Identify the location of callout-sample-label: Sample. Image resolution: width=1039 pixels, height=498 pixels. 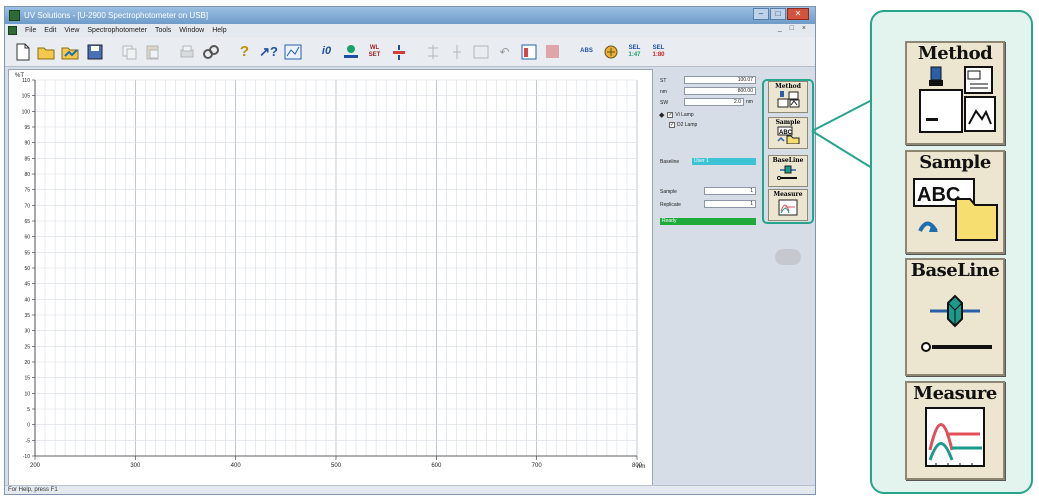
(955, 162).